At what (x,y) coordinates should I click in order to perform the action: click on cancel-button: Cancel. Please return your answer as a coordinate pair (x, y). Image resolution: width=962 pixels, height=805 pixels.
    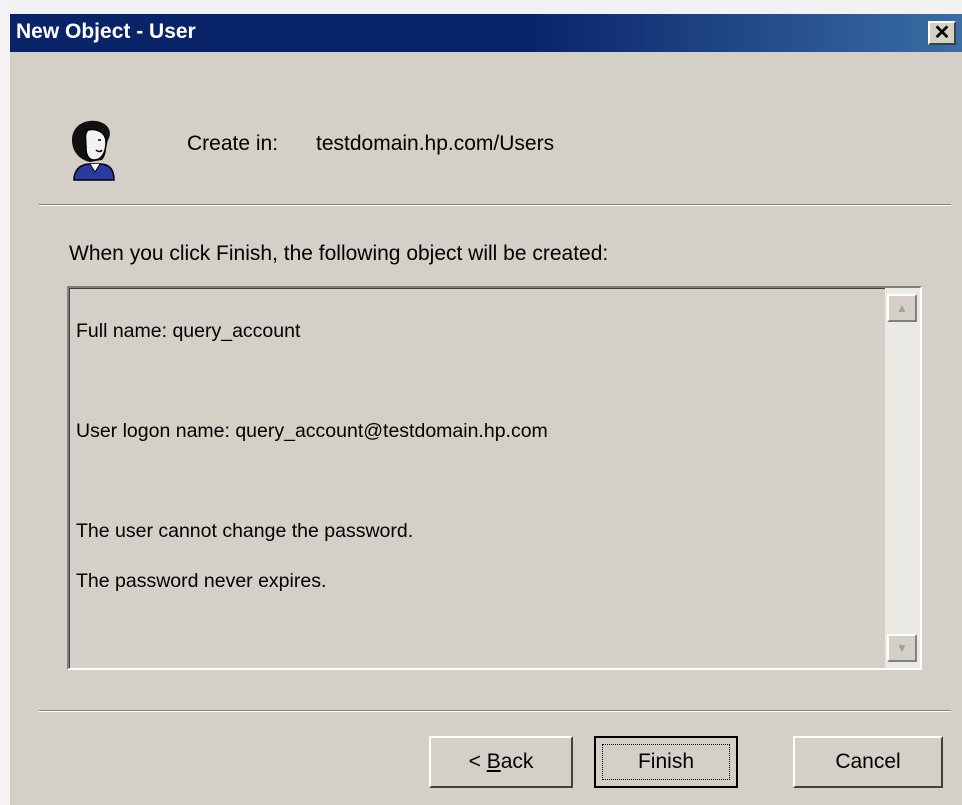
    Looking at the image, I should click on (868, 762).